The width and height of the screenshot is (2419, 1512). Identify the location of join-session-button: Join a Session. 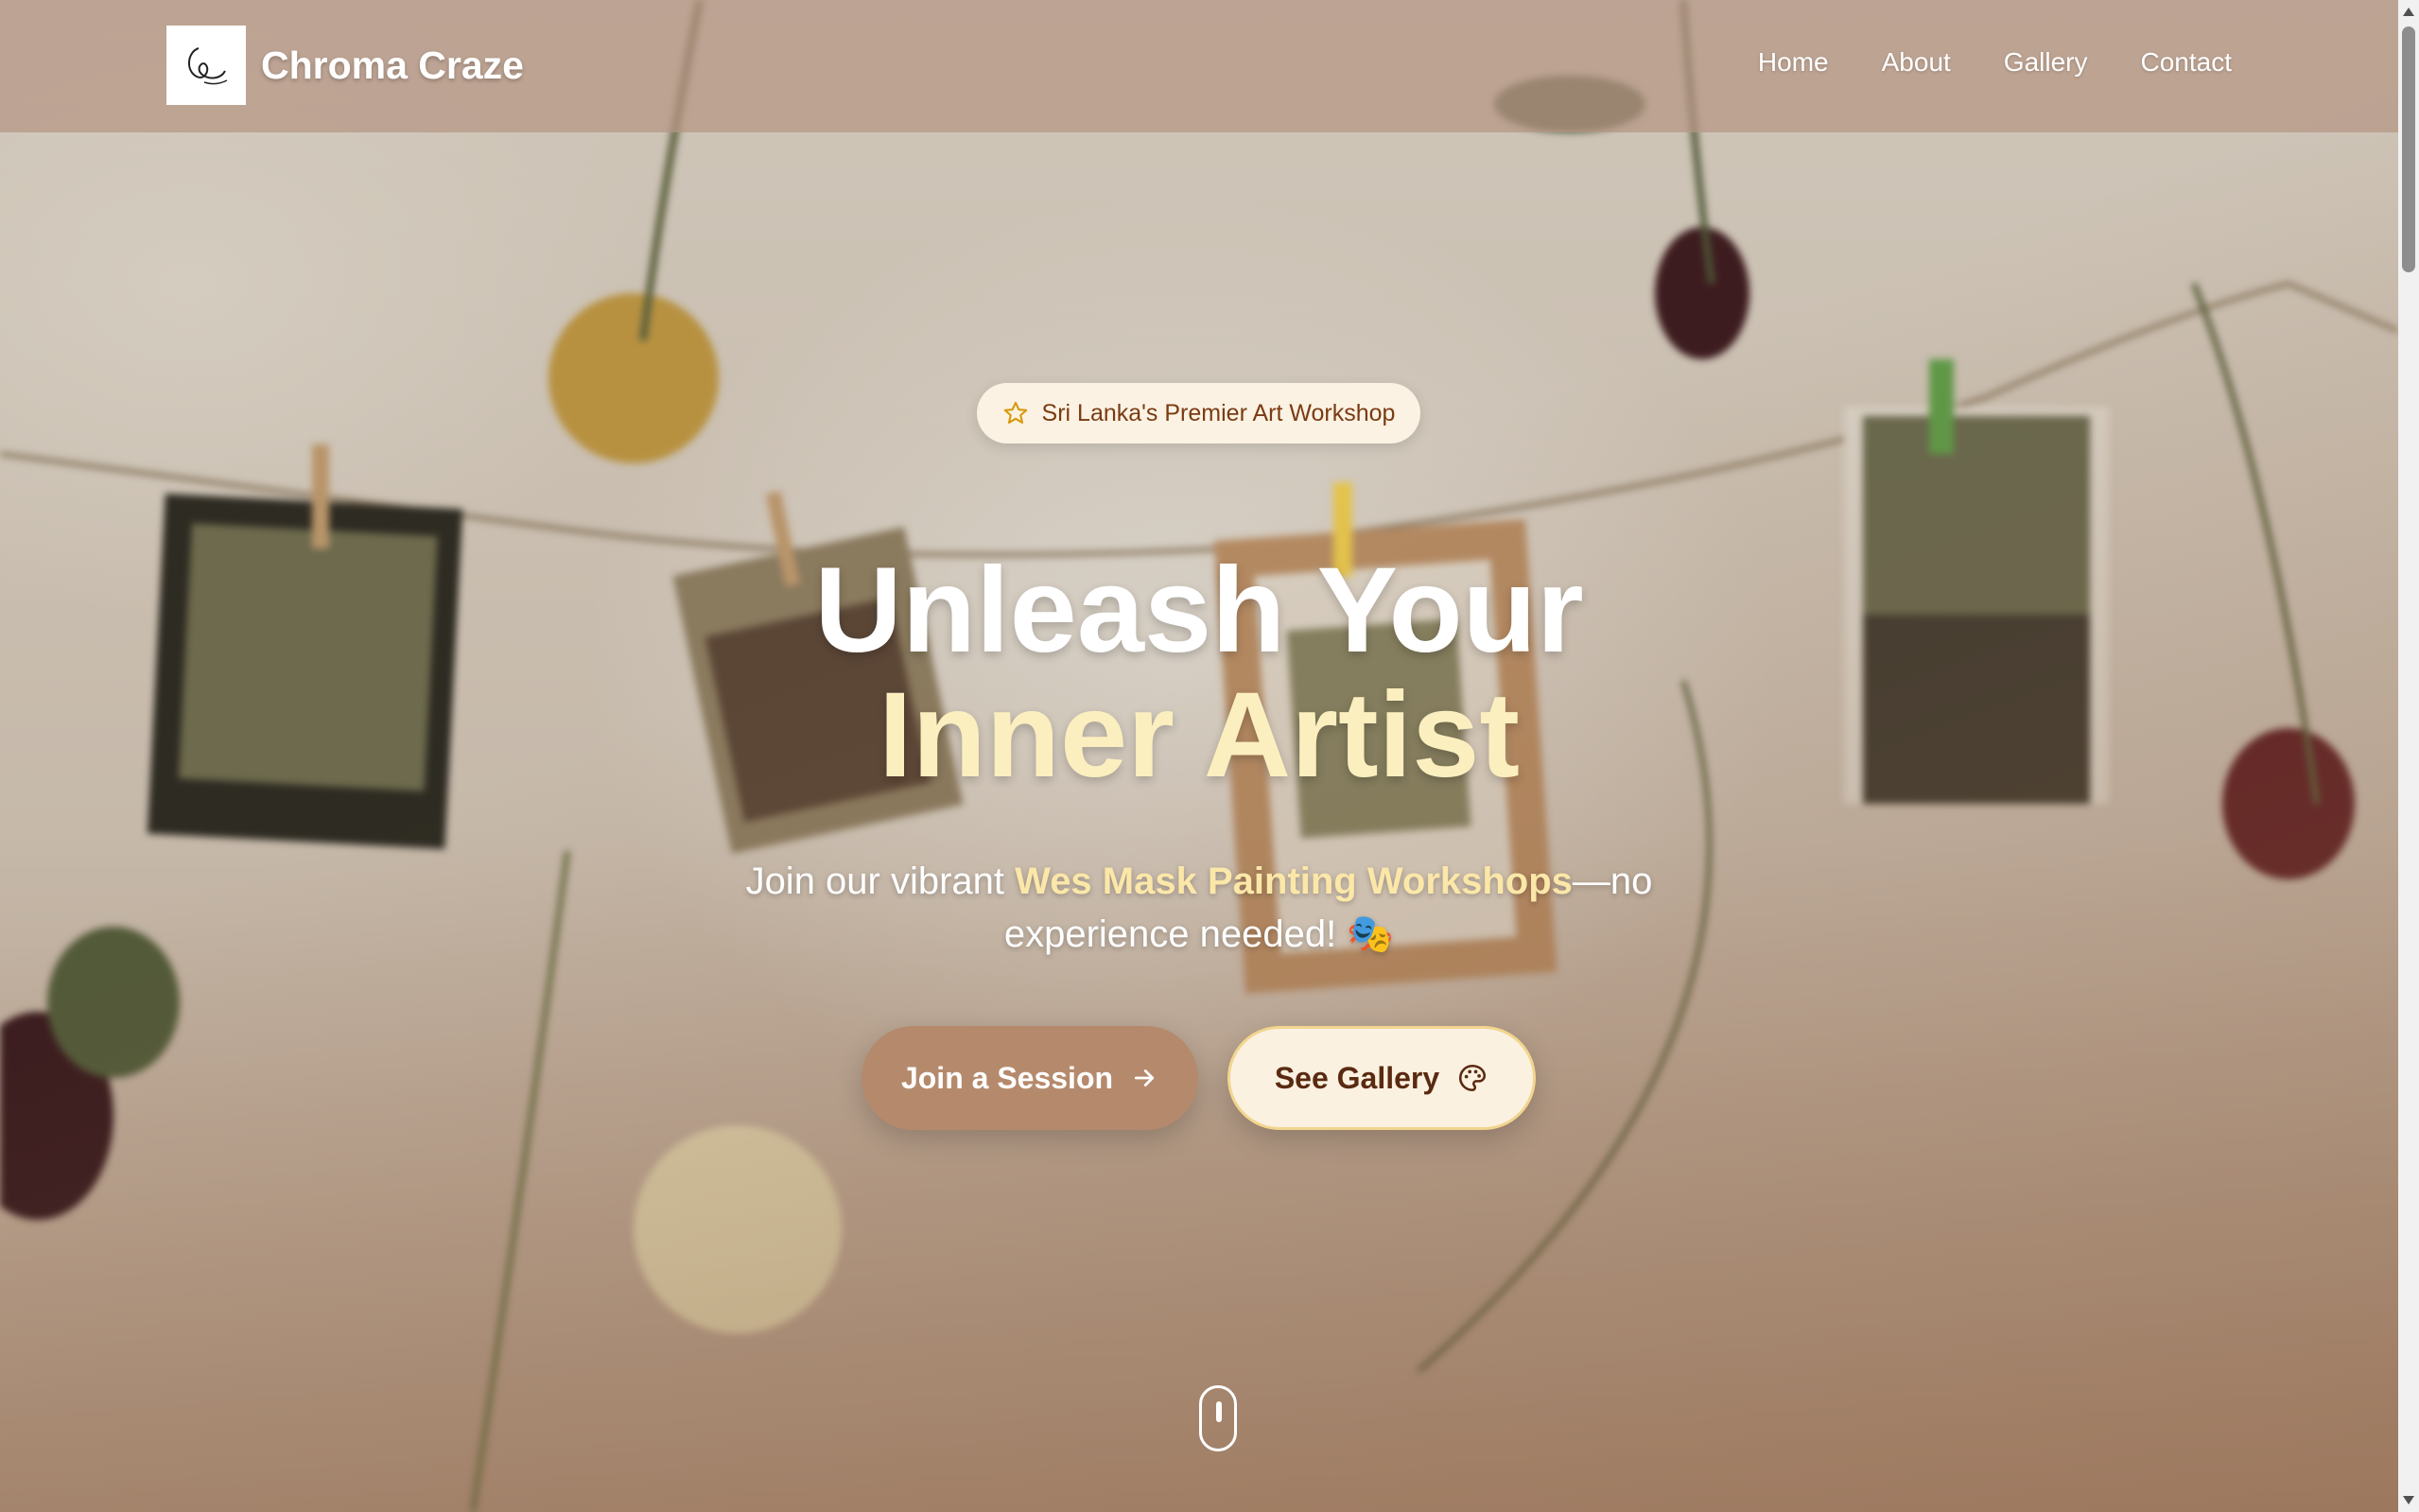
(1029, 1078).